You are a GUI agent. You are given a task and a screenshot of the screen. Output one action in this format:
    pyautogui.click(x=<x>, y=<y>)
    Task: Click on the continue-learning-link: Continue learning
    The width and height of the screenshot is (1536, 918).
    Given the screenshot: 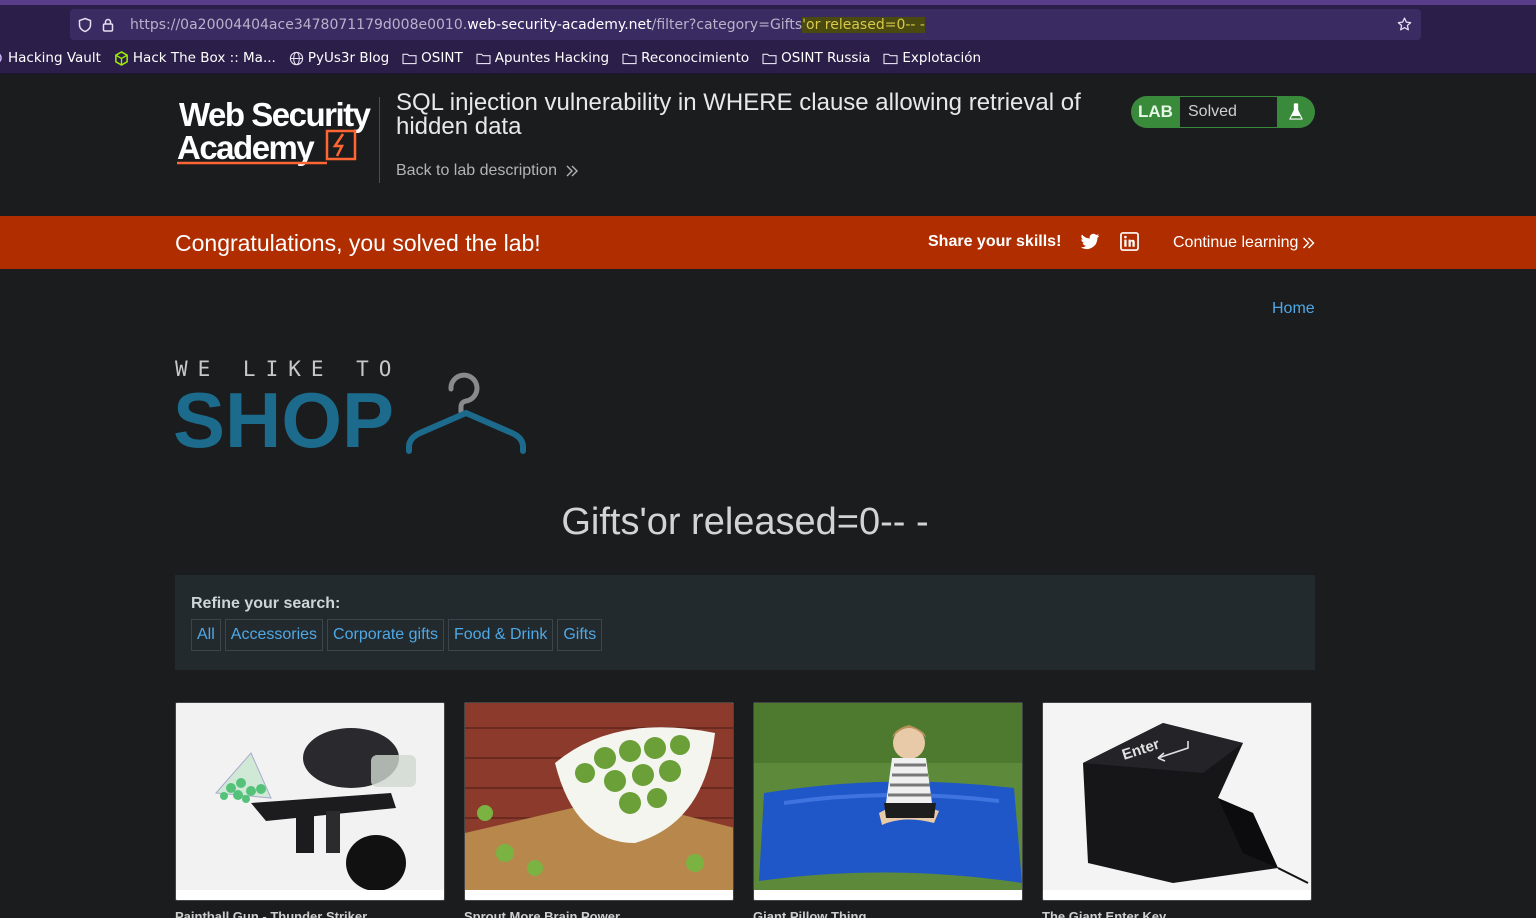 What is the action you would take?
    pyautogui.click(x=1244, y=243)
    